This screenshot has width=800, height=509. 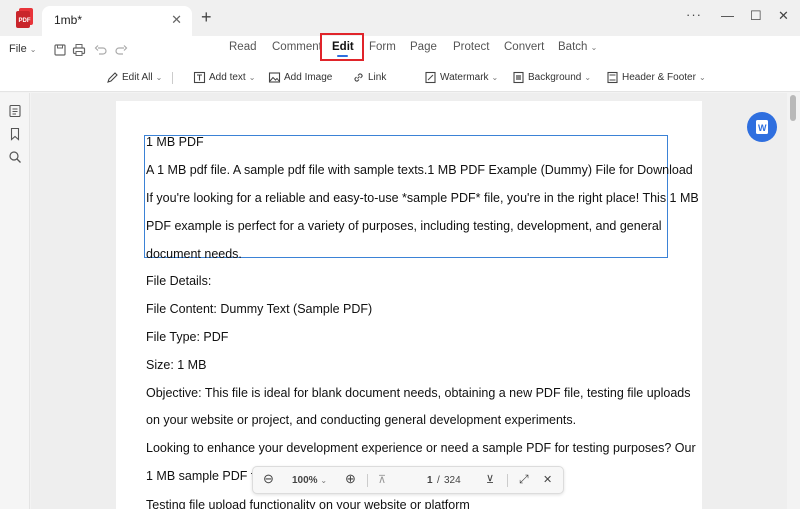 What do you see at coordinates (423, 47) in the screenshot?
I see `tab-page: Page` at bounding box center [423, 47].